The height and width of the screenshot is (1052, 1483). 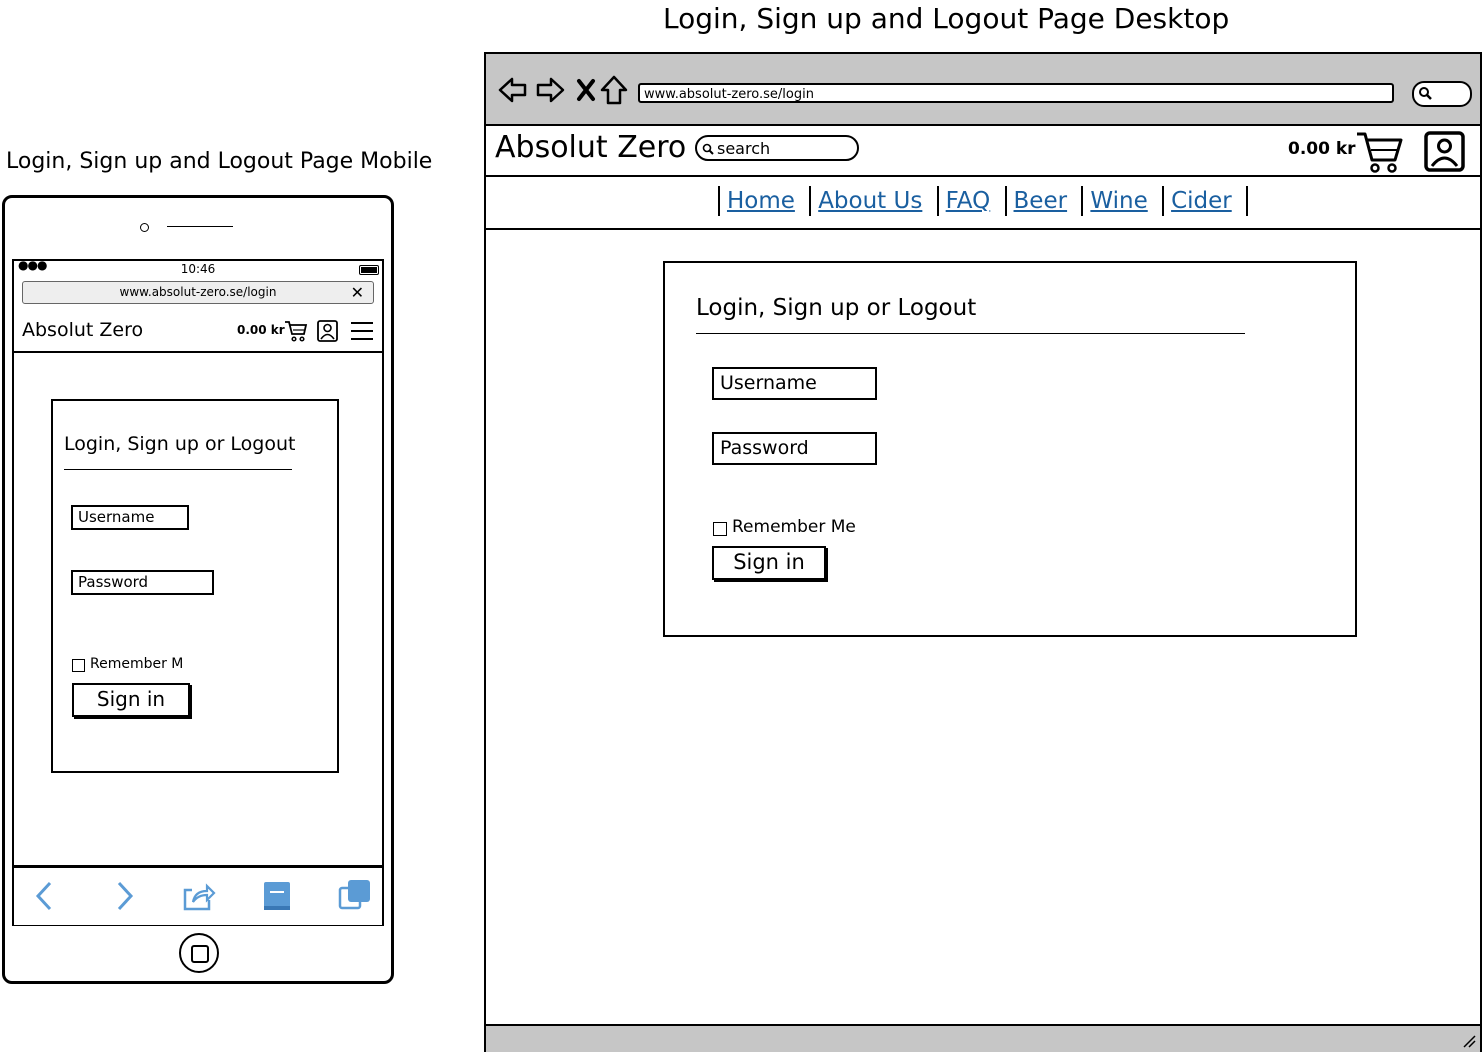 I want to click on speaker-grille, so click(x=200, y=226).